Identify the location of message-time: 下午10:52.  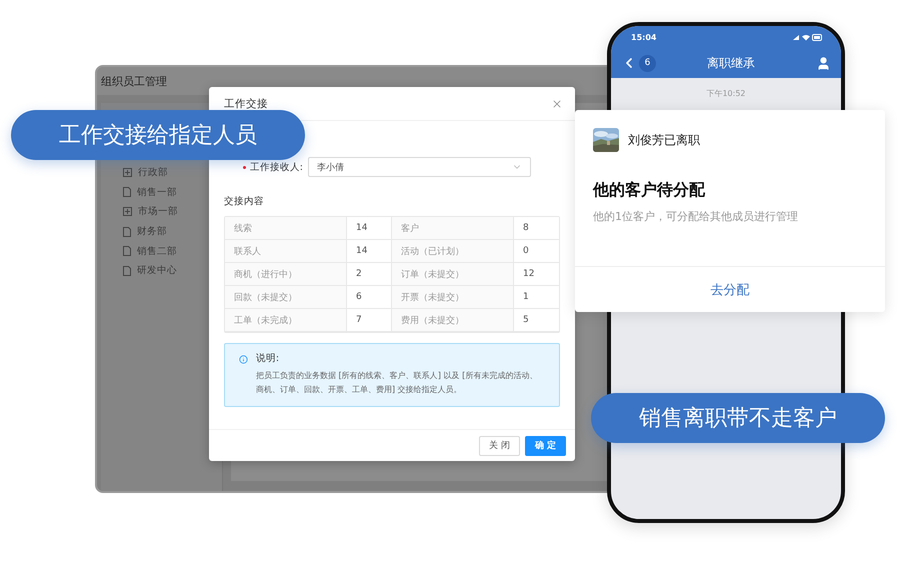
(726, 93).